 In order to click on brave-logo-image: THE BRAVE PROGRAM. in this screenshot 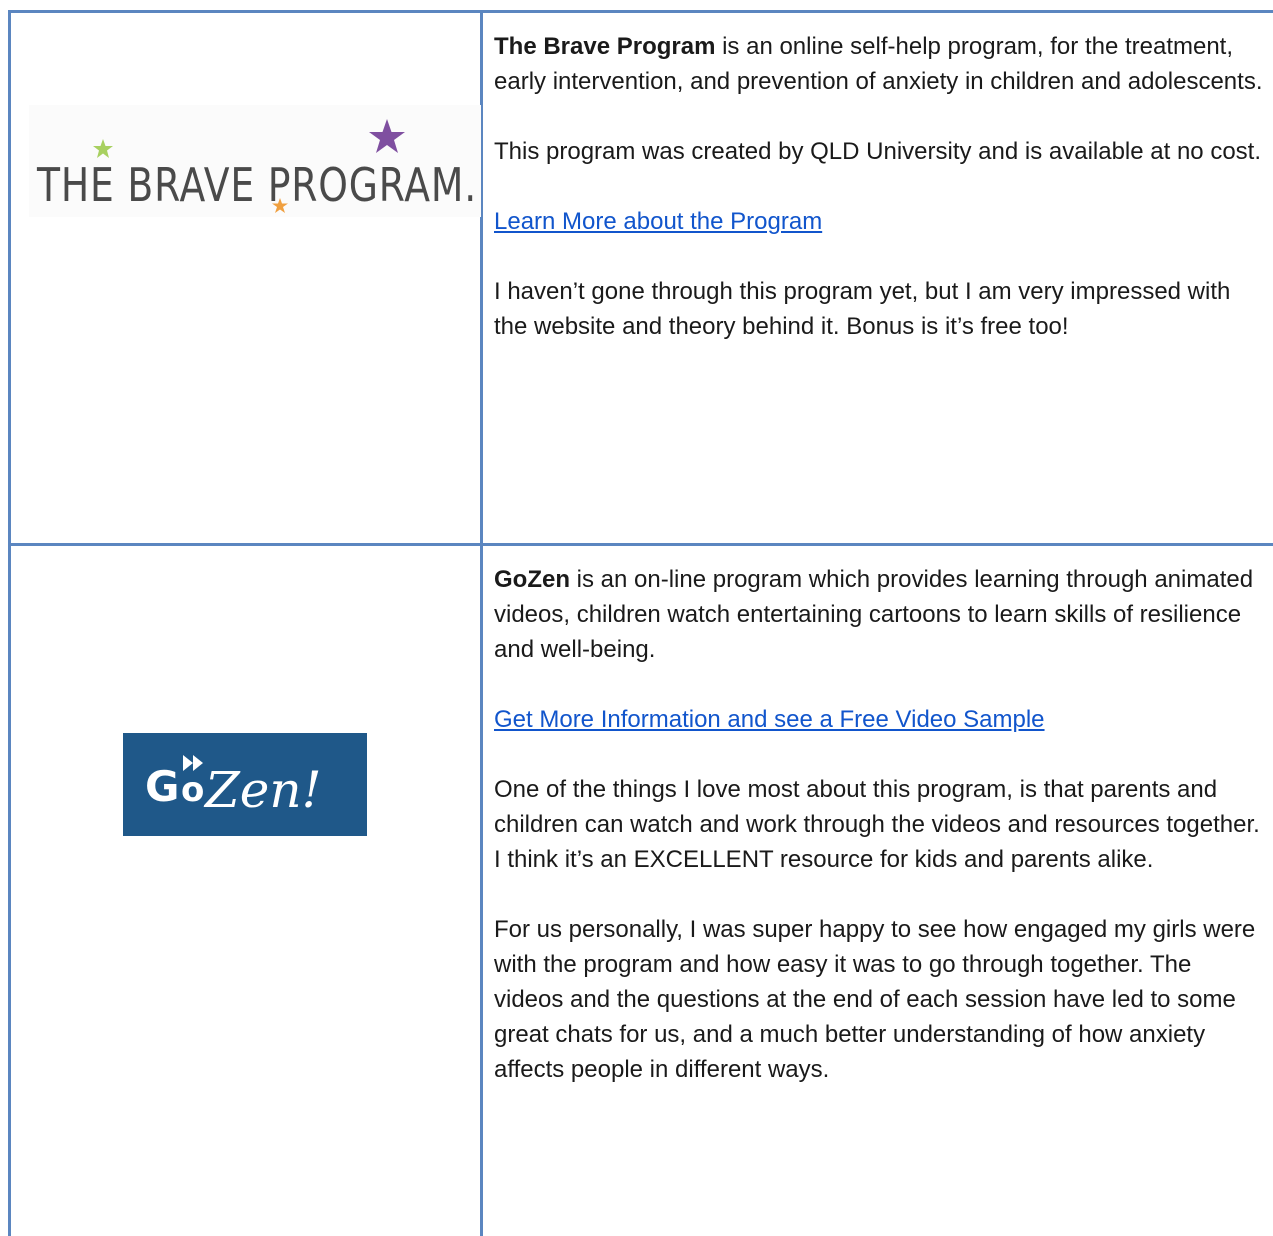, I will do `click(256, 166)`.